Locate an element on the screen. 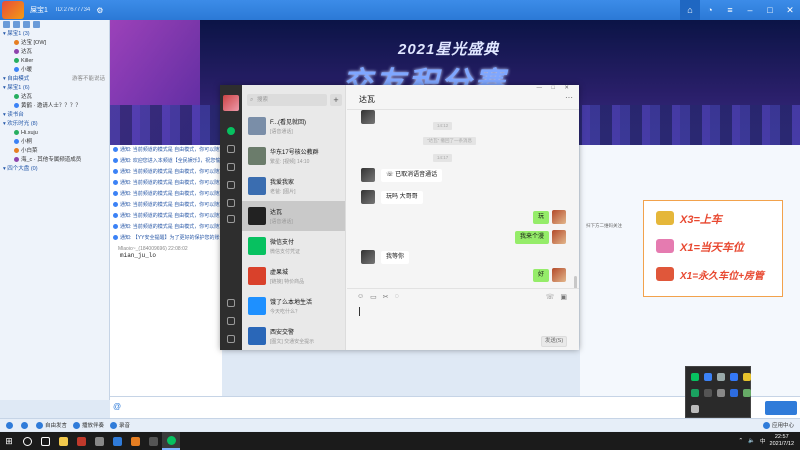  conversation-item: 微信支付 微信支付凭证 is located at coordinates (293, 246).